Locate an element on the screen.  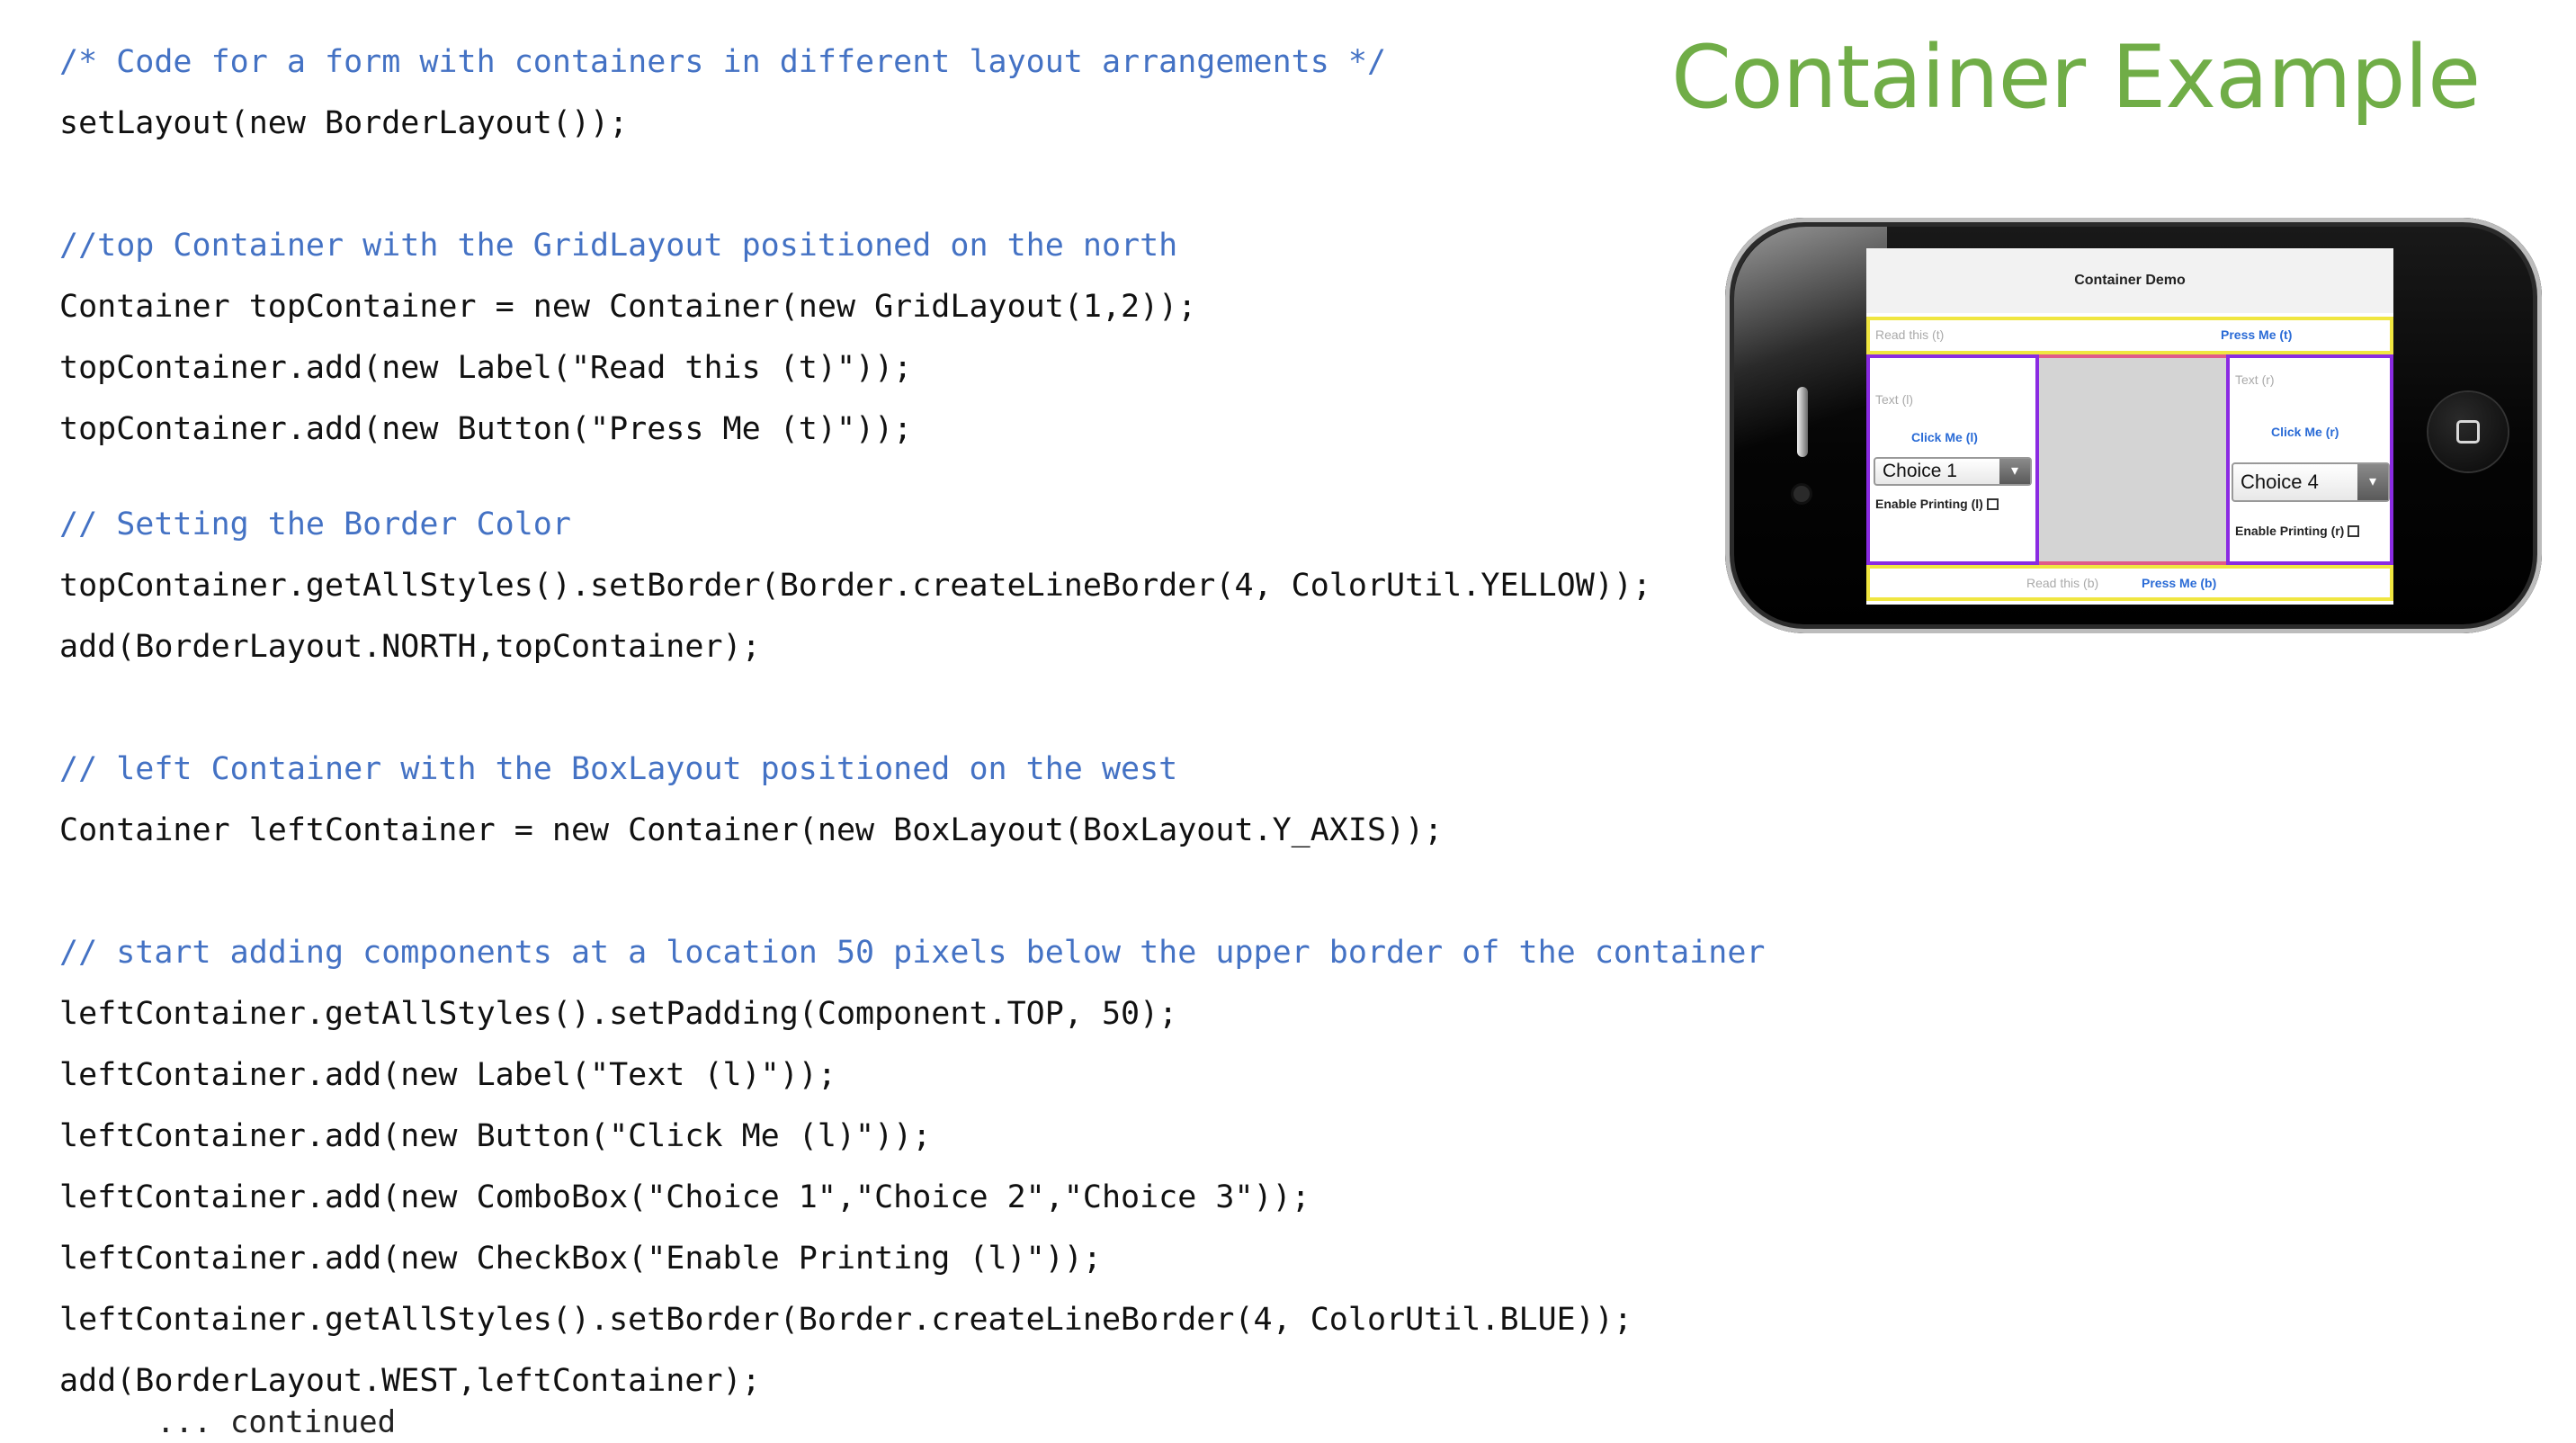
south-container: Read this (b) Press Me (b) is located at coordinates (2129, 583).